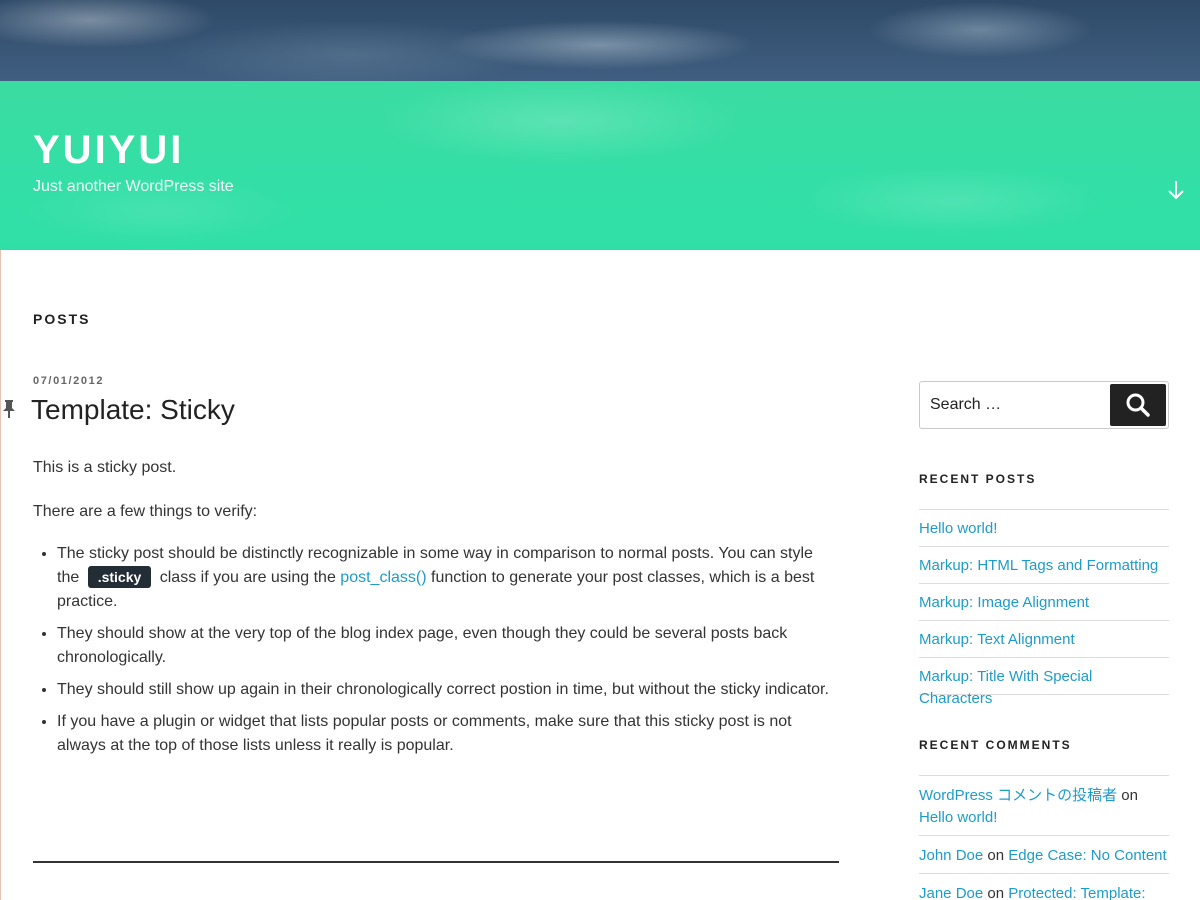  What do you see at coordinates (1018, 795) in the screenshot?
I see `comment-author-link: WordPress コメントの投稿者` at bounding box center [1018, 795].